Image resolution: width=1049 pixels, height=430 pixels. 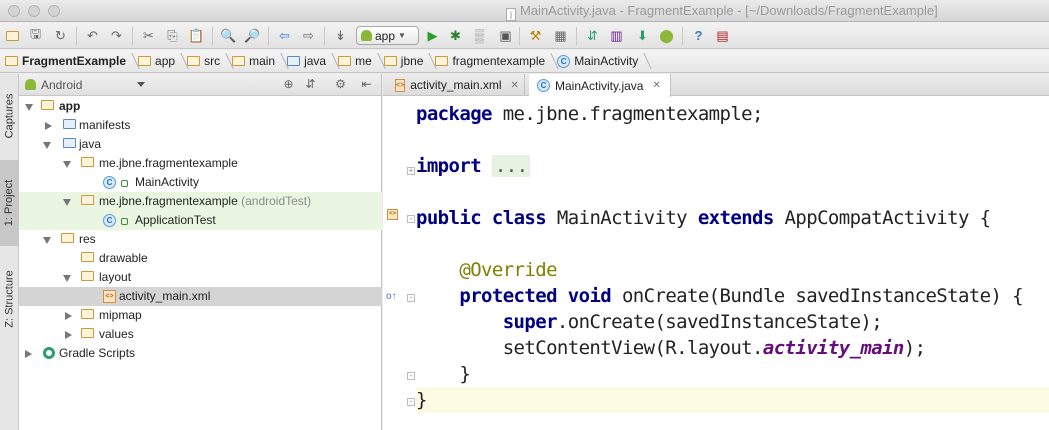 I want to click on hide-panel-icon: ⇤, so click(x=366, y=84).